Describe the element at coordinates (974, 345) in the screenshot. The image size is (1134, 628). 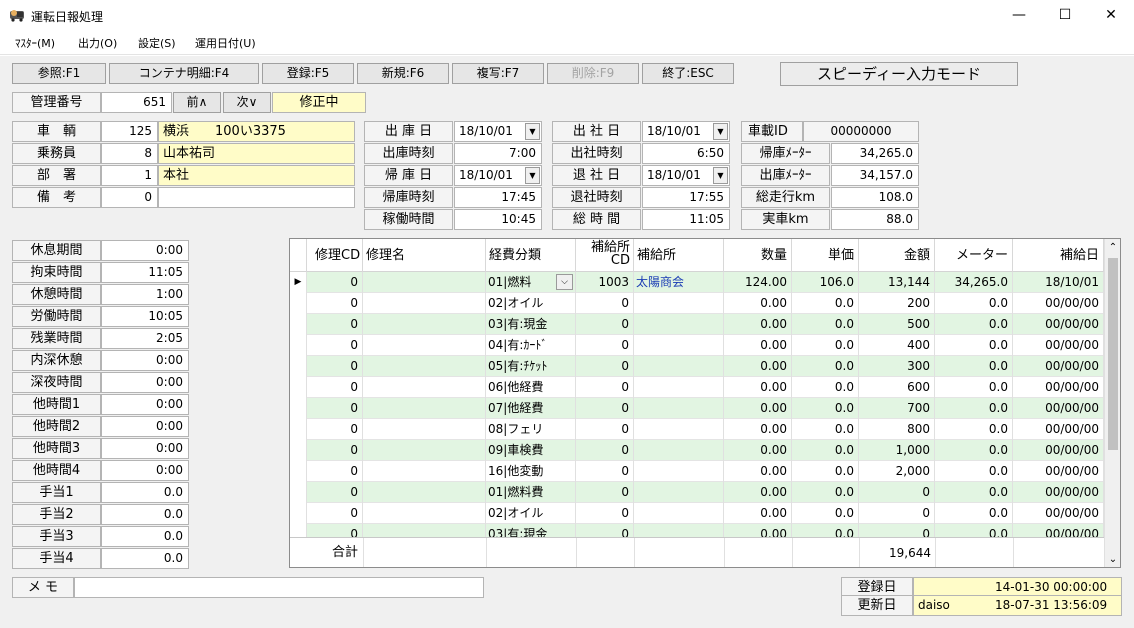
I see `cell-meter: 0.0` at that location.